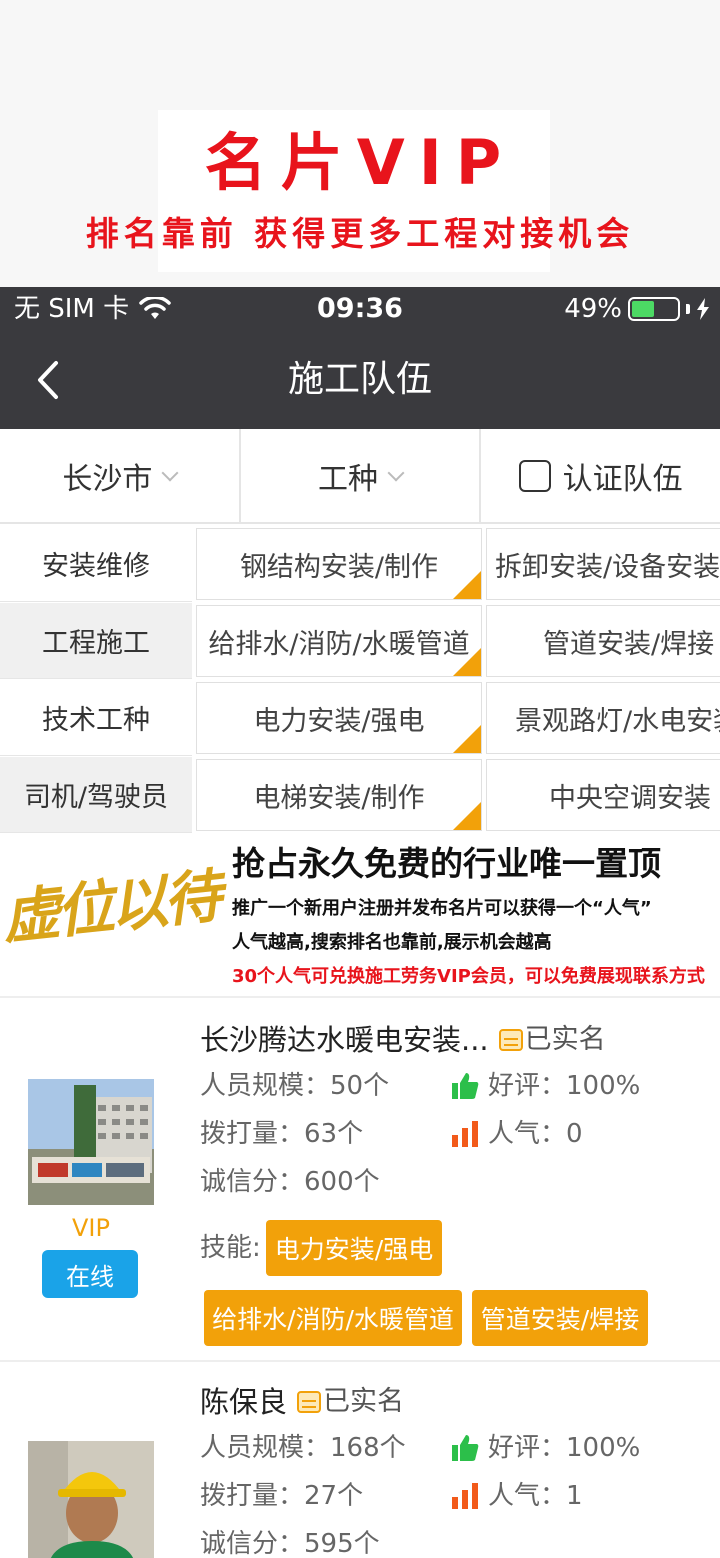  I want to click on chip-label: 拆卸安装/设备安装, so click(607, 567).